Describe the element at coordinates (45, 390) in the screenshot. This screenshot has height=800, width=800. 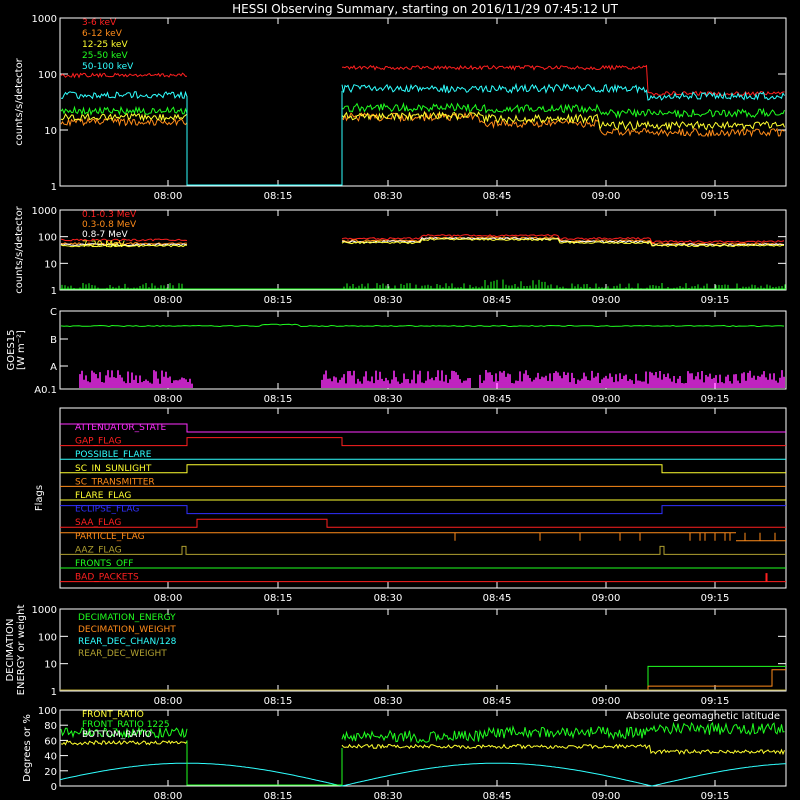
I see `goes-ytick-label: A0.1` at that location.